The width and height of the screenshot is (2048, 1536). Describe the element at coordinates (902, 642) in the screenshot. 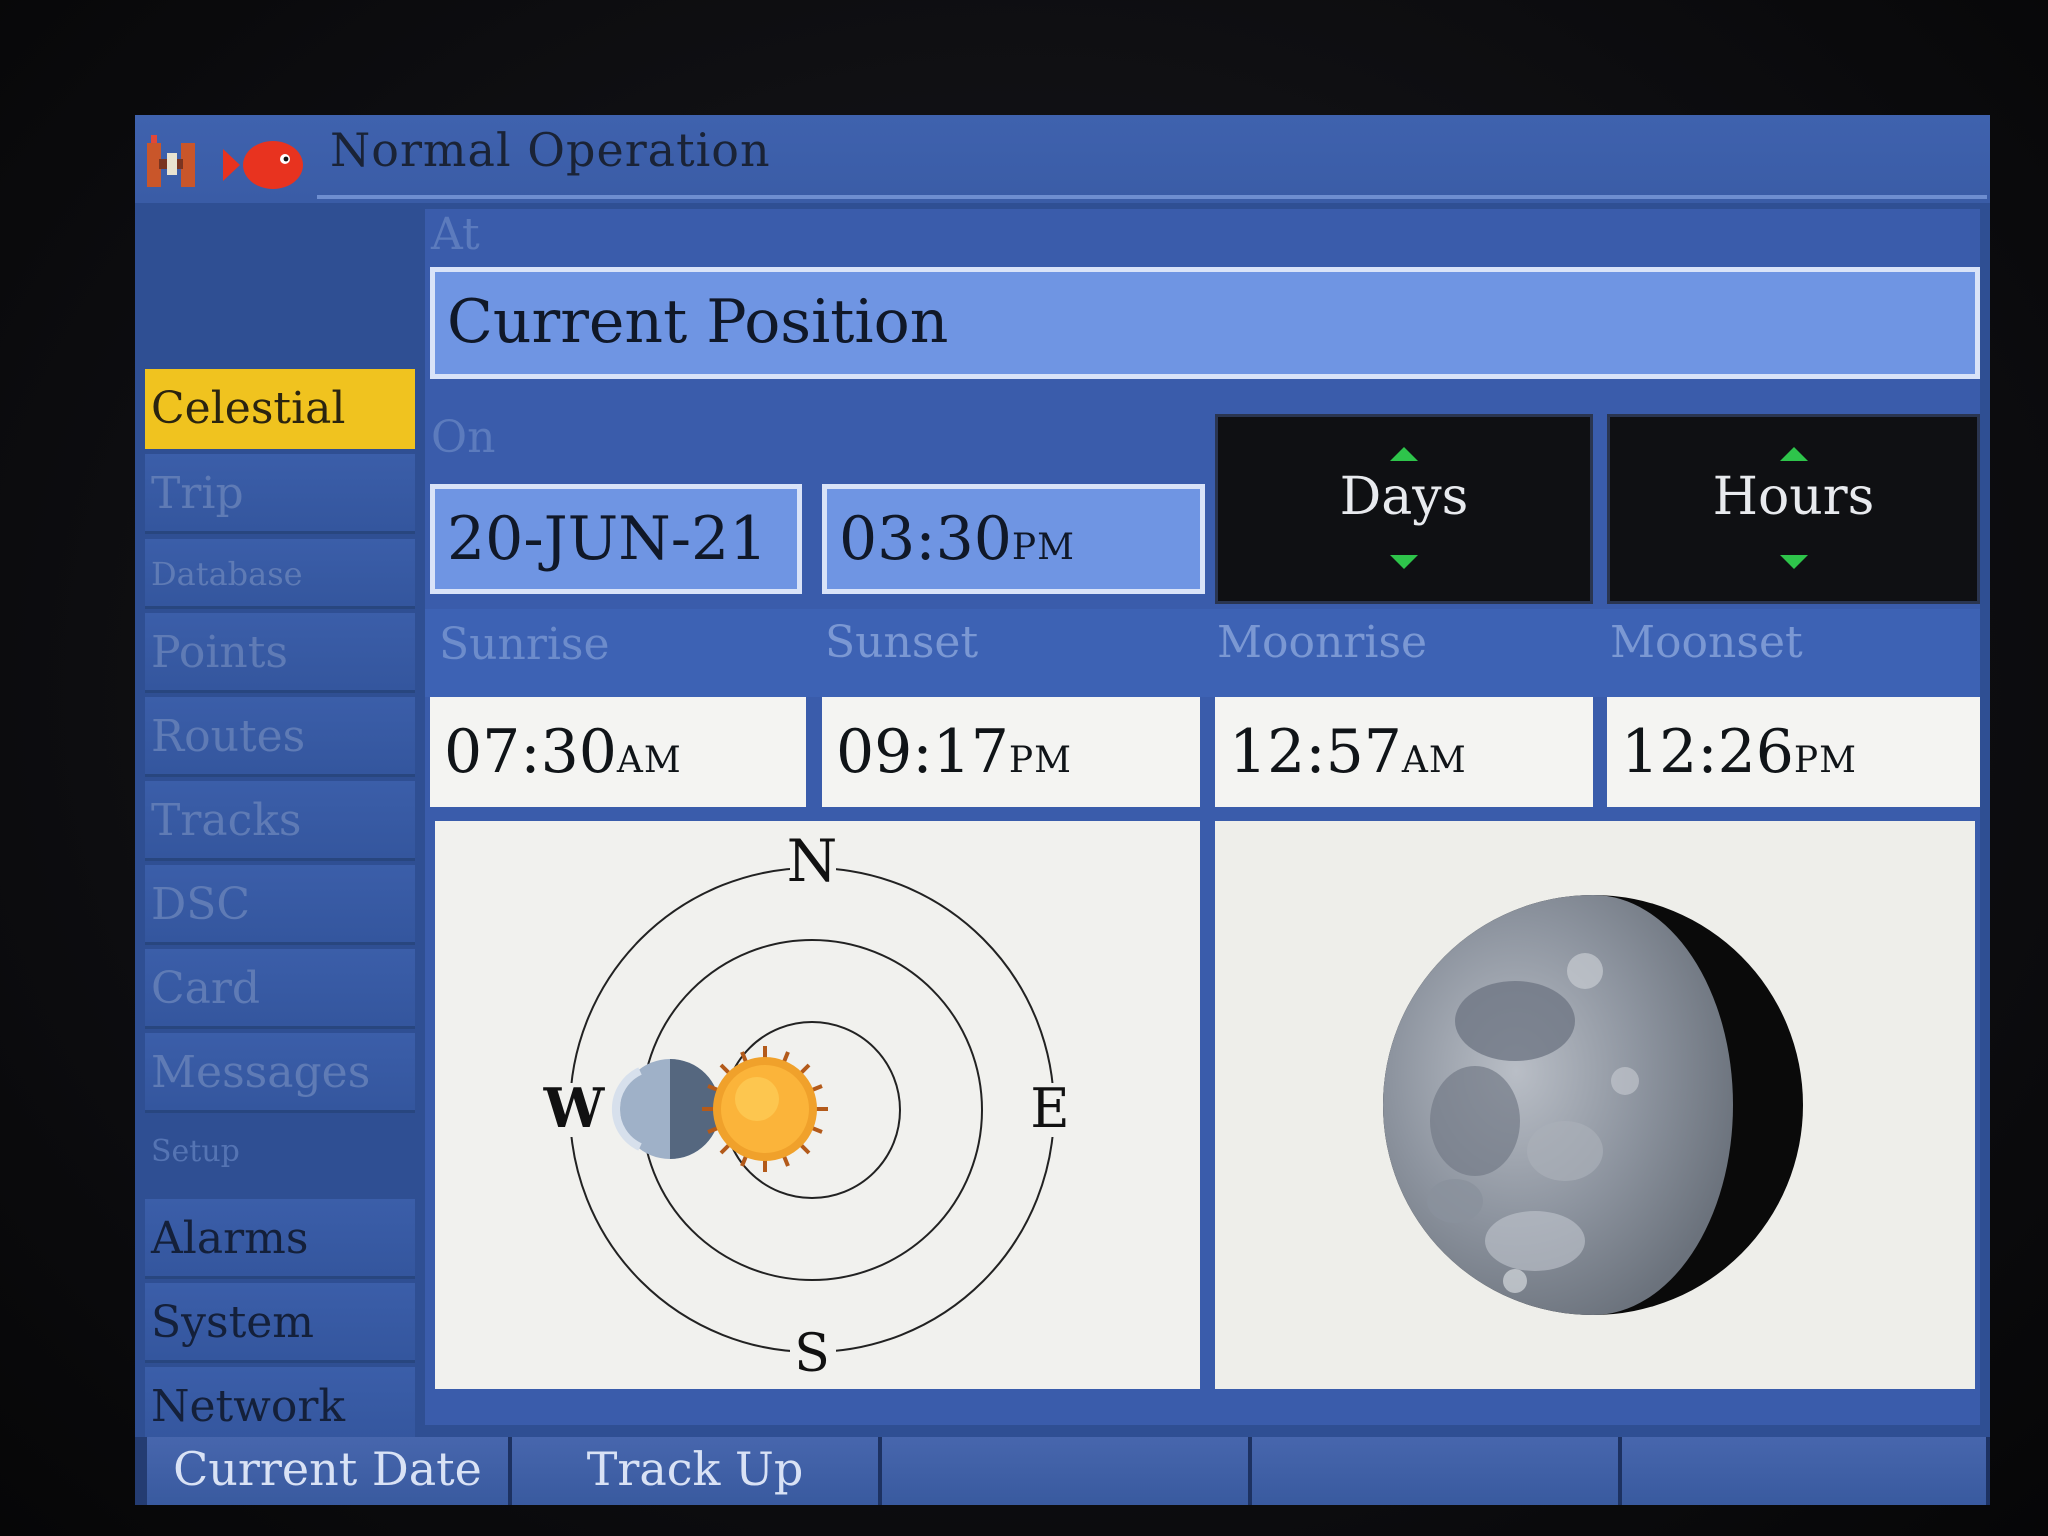

I see `sunset-label: Sunset` at that location.